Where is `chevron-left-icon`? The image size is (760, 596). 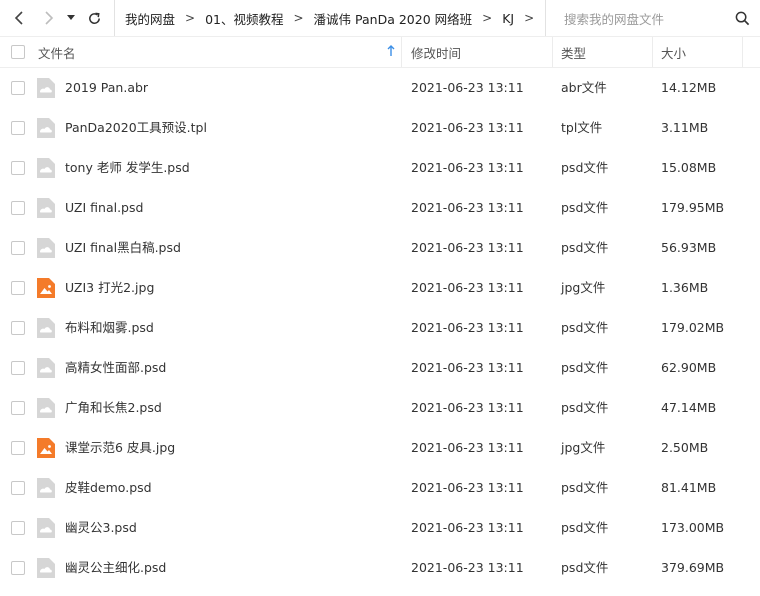 chevron-left-icon is located at coordinates (18, 18).